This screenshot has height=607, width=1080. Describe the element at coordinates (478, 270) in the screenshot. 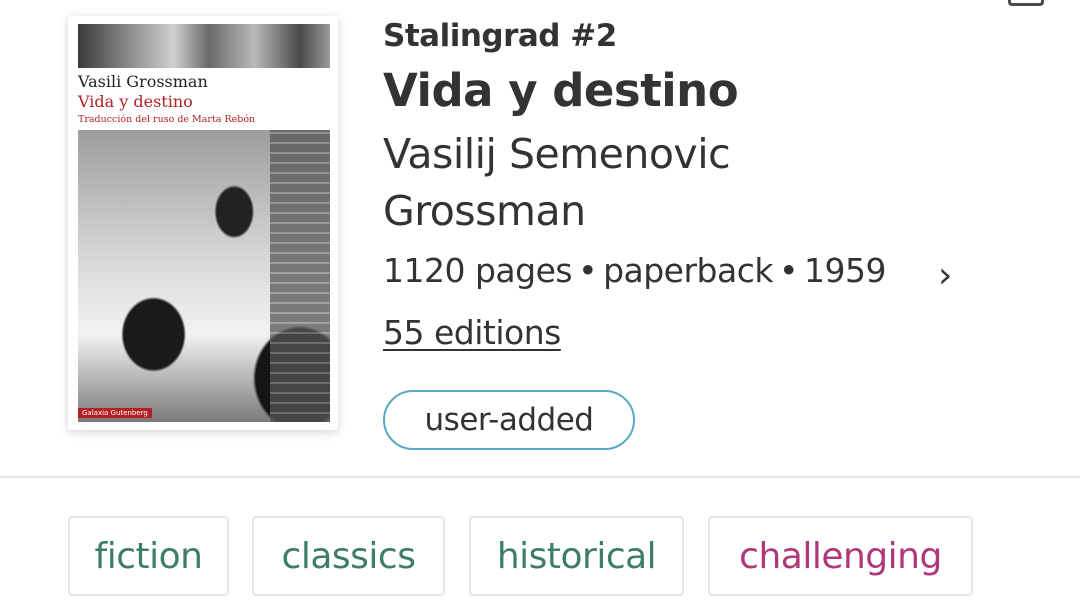

I see `page-count: 1120 pages` at that location.